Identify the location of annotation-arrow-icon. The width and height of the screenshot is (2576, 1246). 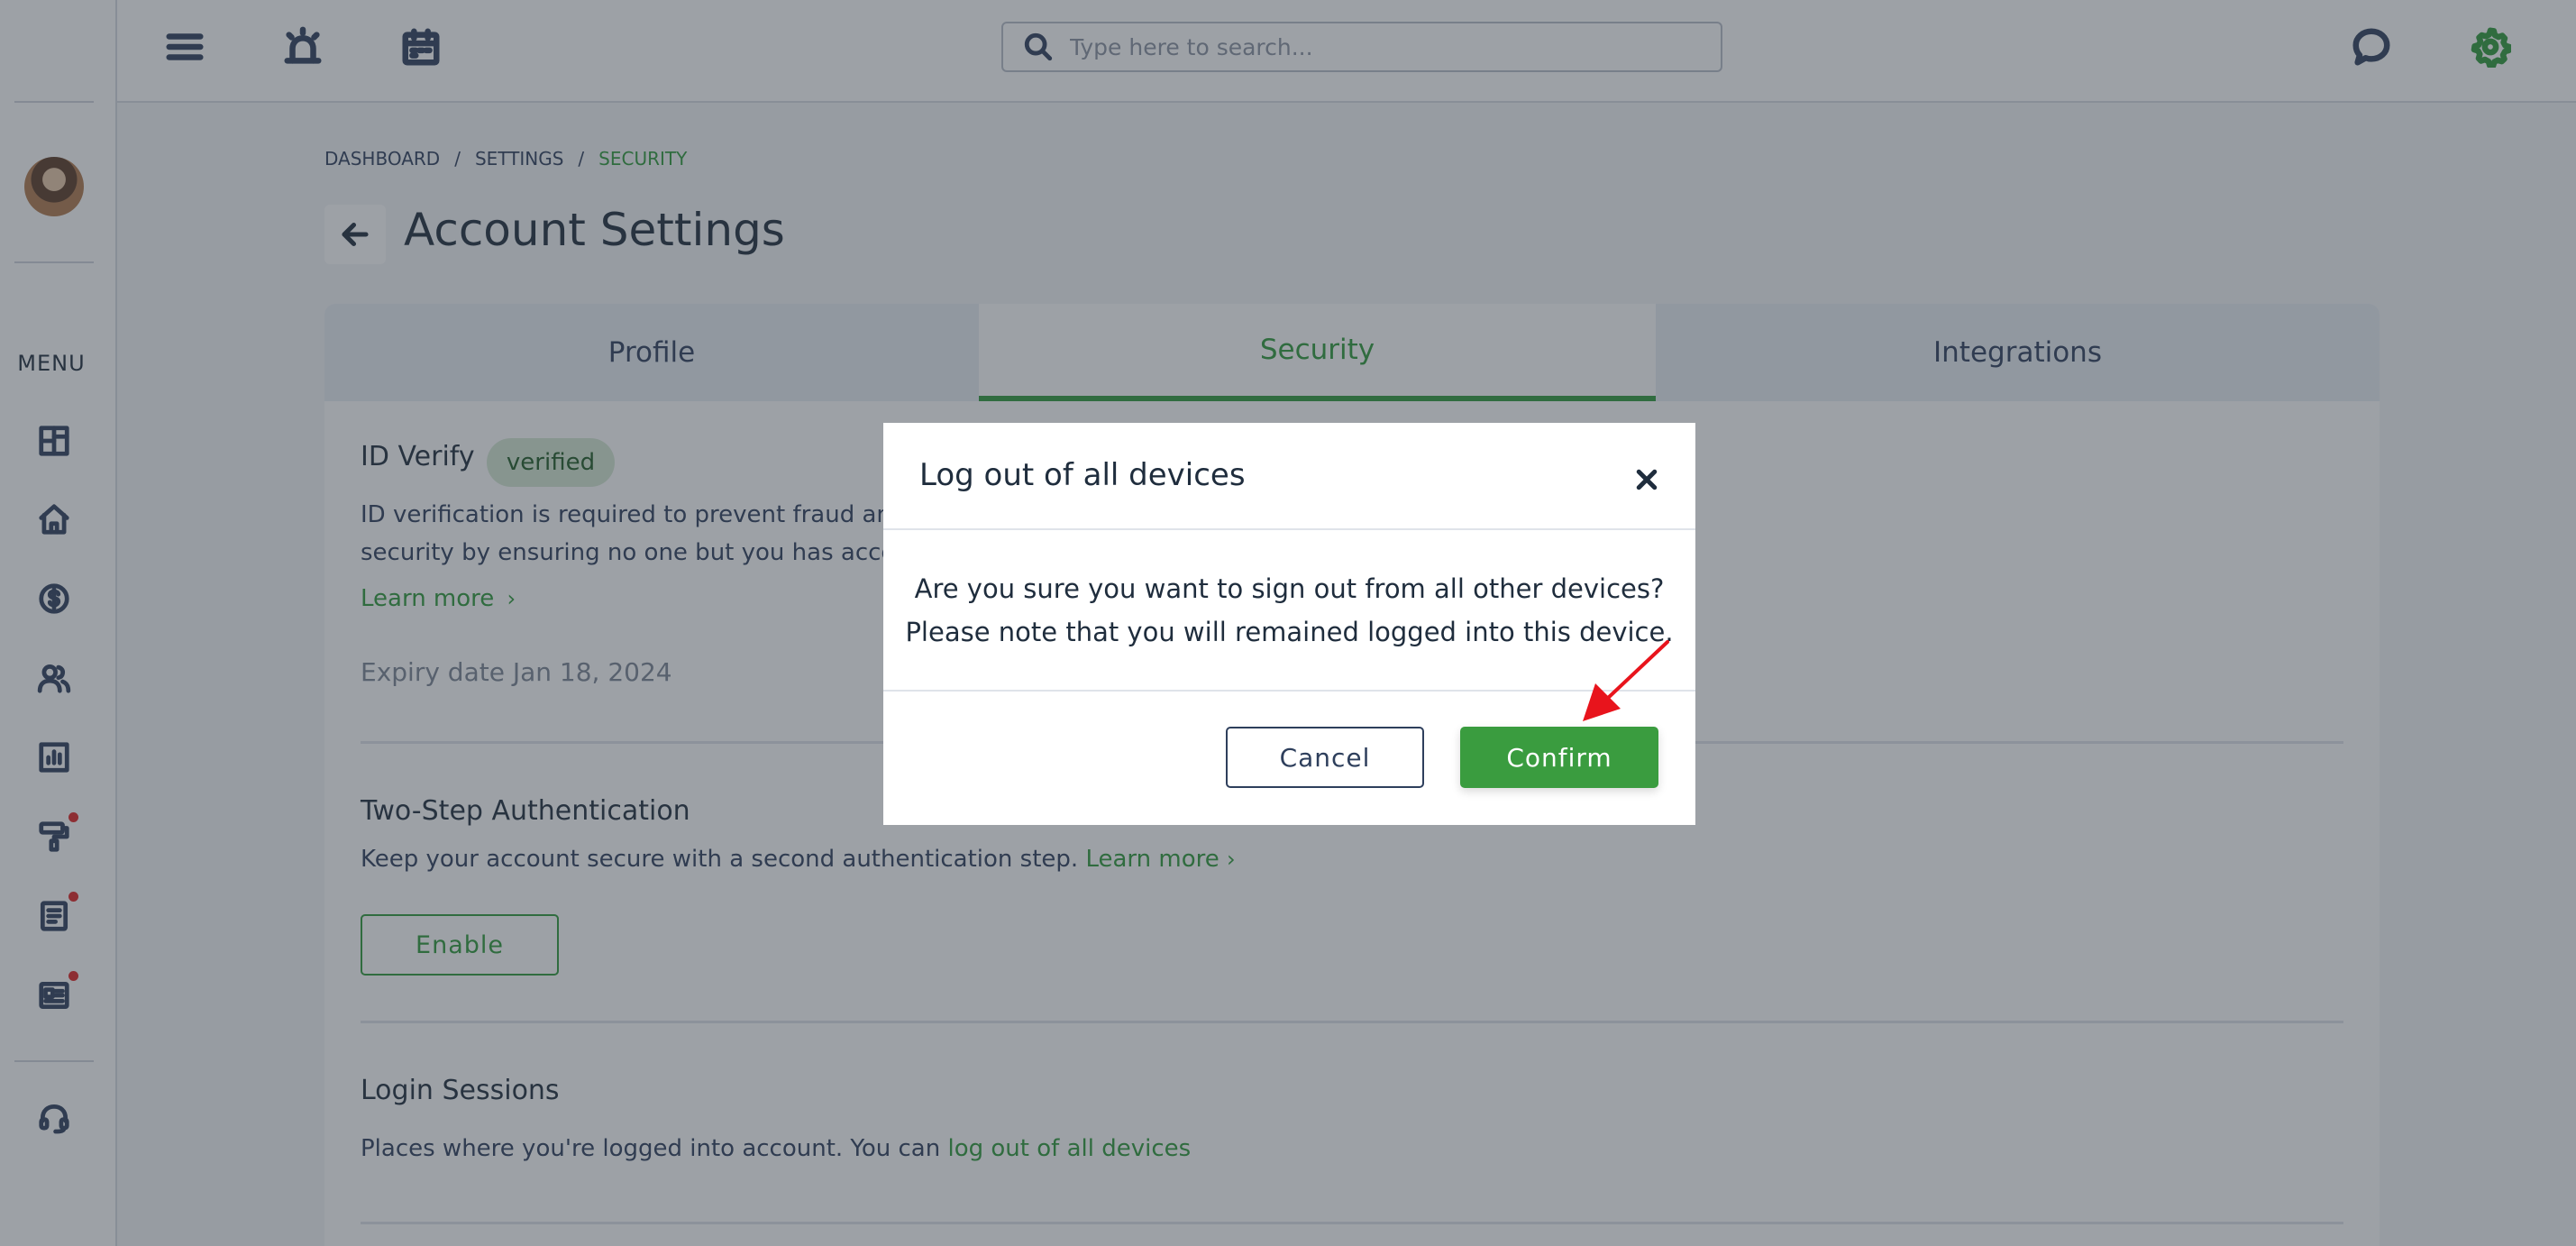
(1626, 680).